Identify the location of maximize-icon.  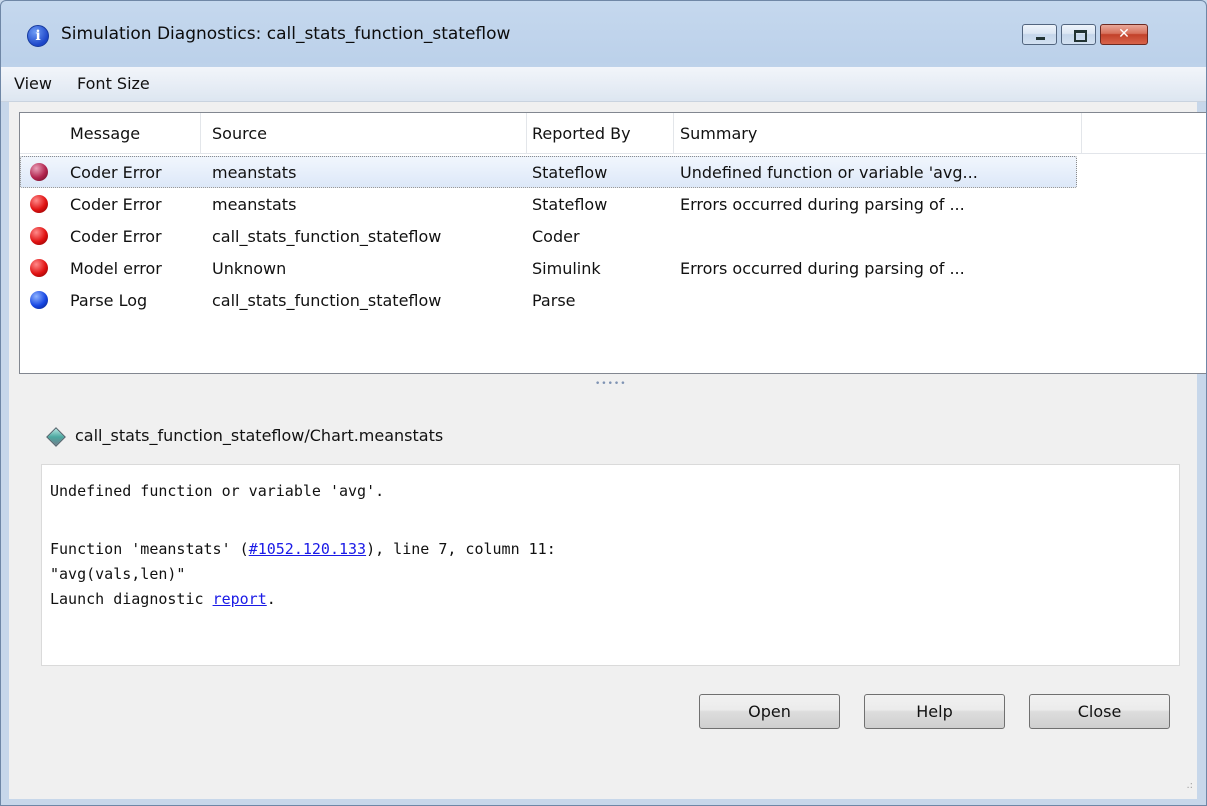
(1080, 36).